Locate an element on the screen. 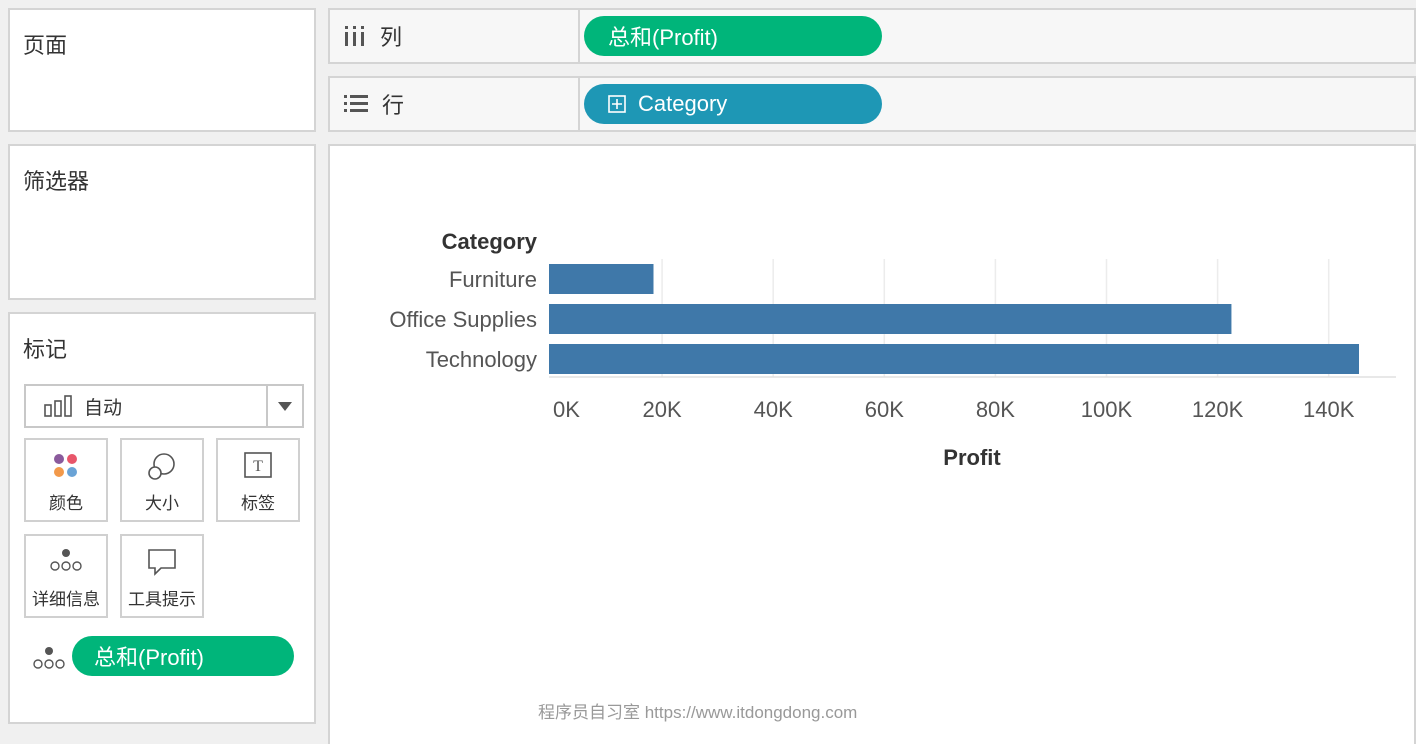 The width and height of the screenshot is (1416, 744). rows-icon is located at coordinates (363, 104).